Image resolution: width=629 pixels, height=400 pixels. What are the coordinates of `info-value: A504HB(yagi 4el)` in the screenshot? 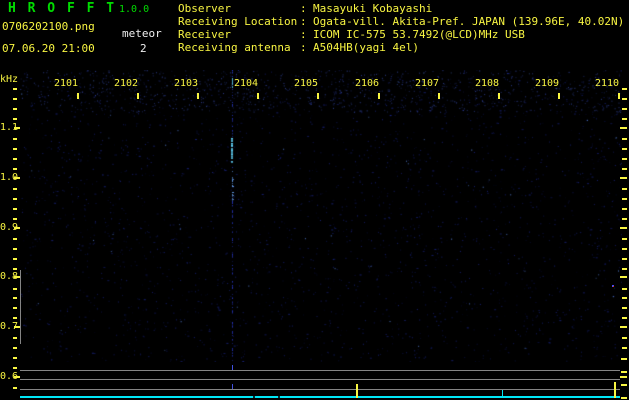 It's located at (366, 47).